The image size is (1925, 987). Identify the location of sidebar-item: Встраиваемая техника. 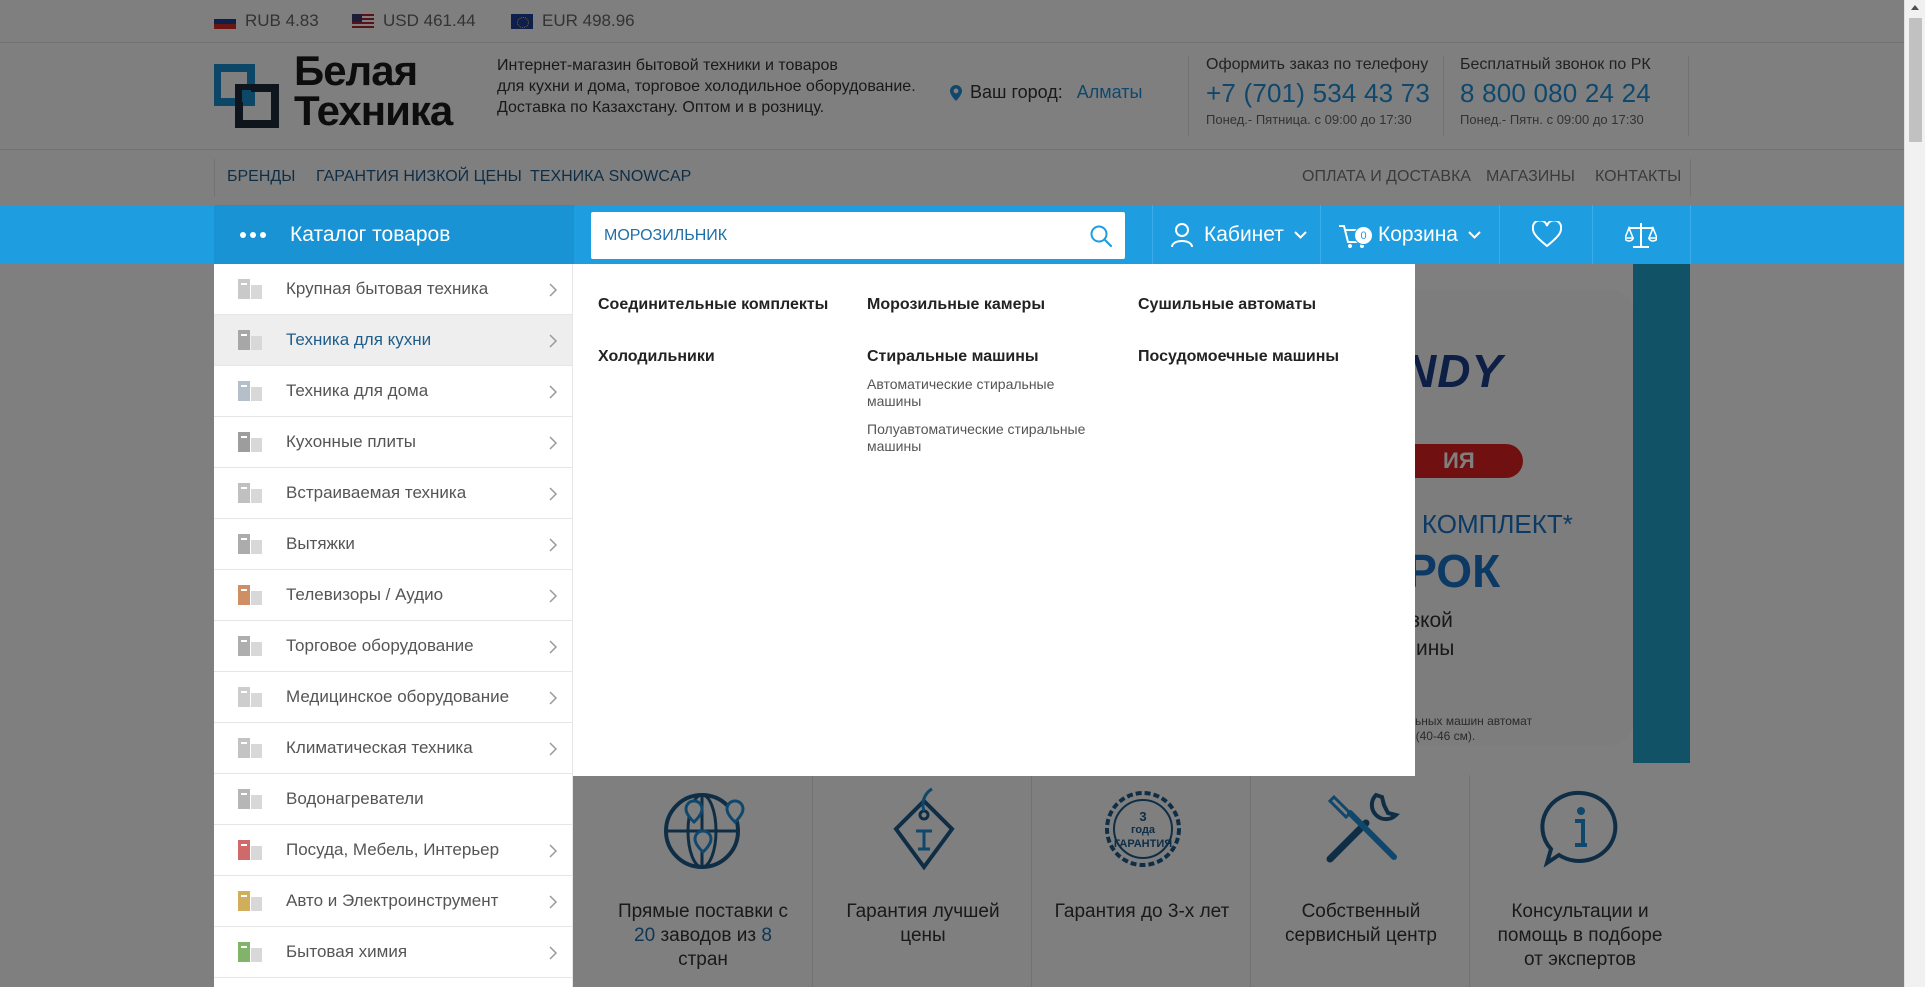
(393, 493).